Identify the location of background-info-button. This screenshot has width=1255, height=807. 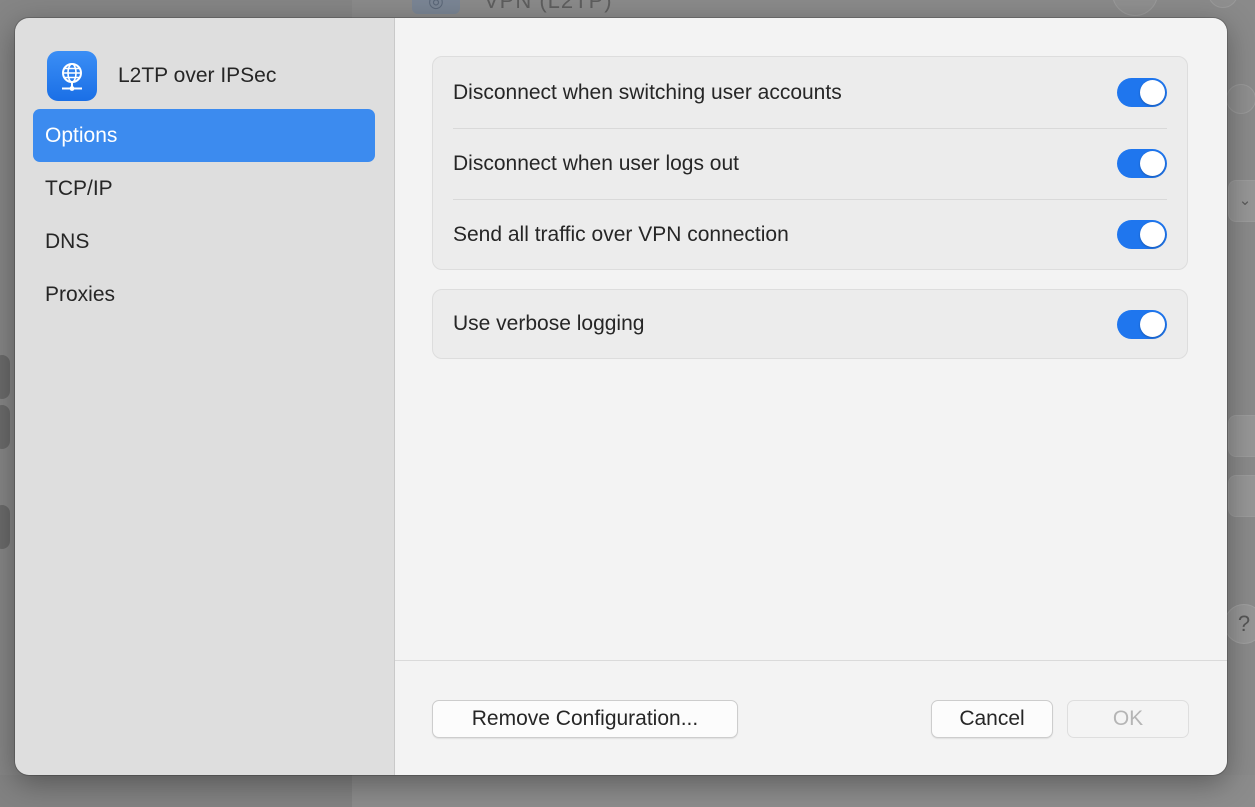
(1135, 8).